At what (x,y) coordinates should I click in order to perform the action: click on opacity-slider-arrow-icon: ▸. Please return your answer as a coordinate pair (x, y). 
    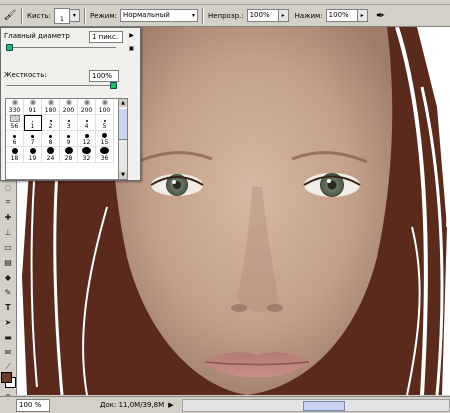
    Looking at the image, I should click on (283, 15).